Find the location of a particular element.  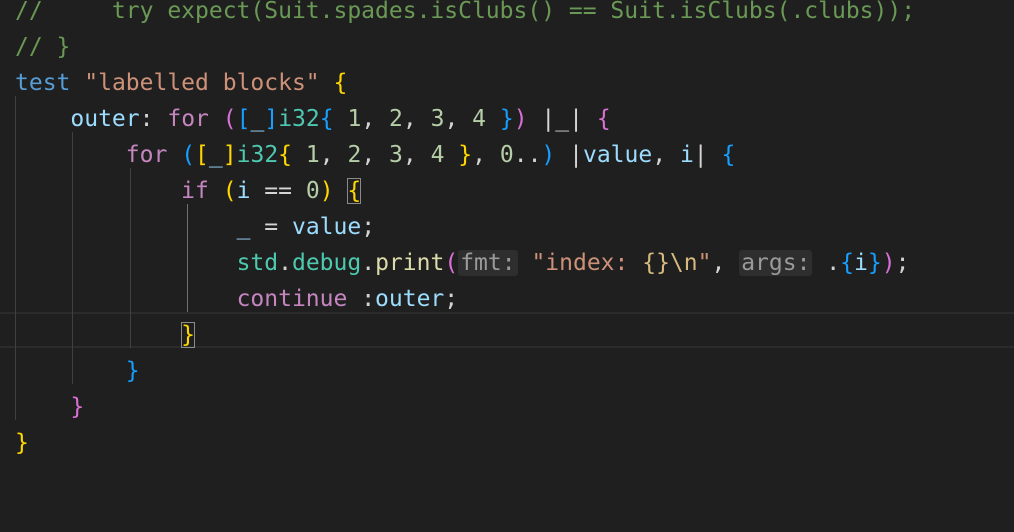

code-token: test is located at coordinates (43, 83).